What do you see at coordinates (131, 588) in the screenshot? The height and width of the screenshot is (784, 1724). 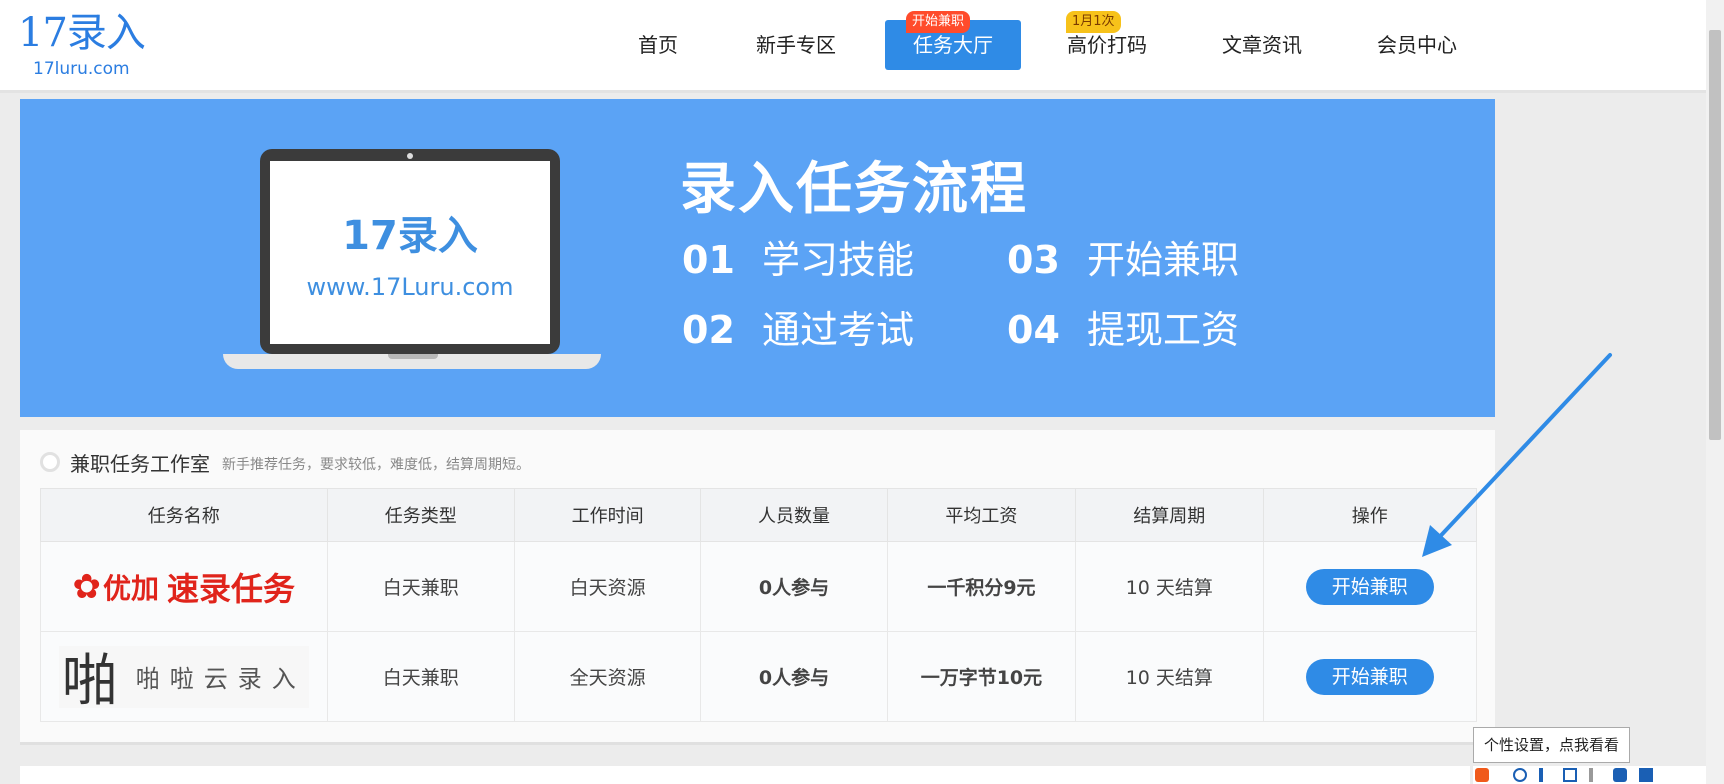 I see `youjia-brand-text: 优加` at bounding box center [131, 588].